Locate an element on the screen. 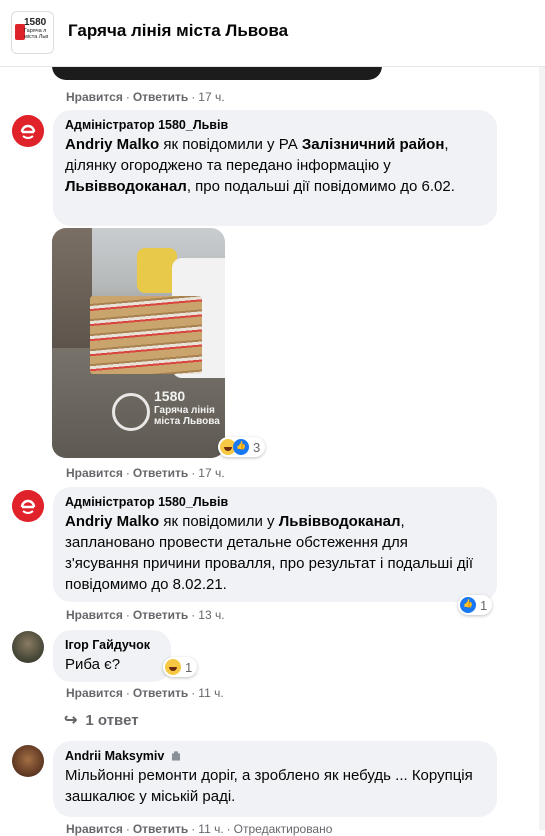 The image size is (545, 836). logo-text: Гаряча л міста Льв is located at coordinates (36, 34).